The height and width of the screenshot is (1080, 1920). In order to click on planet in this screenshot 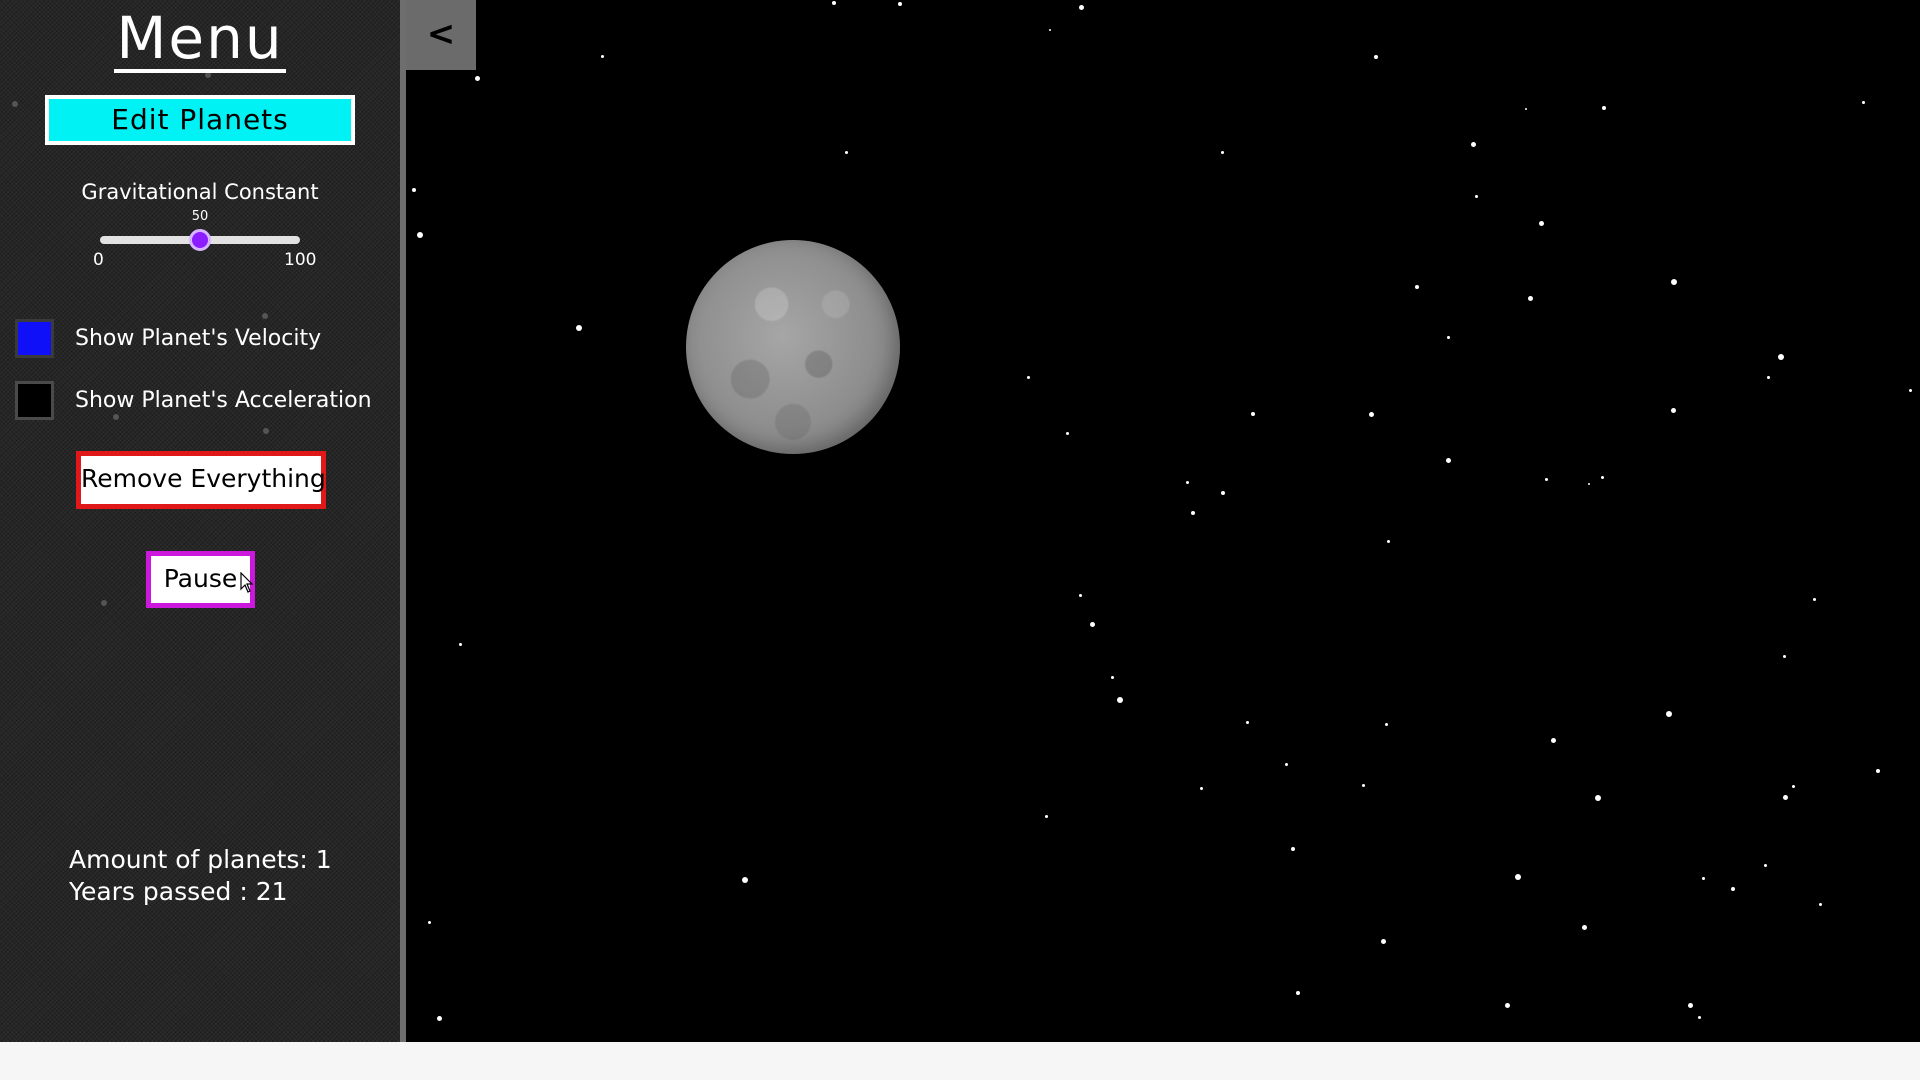, I will do `click(793, 347)`.